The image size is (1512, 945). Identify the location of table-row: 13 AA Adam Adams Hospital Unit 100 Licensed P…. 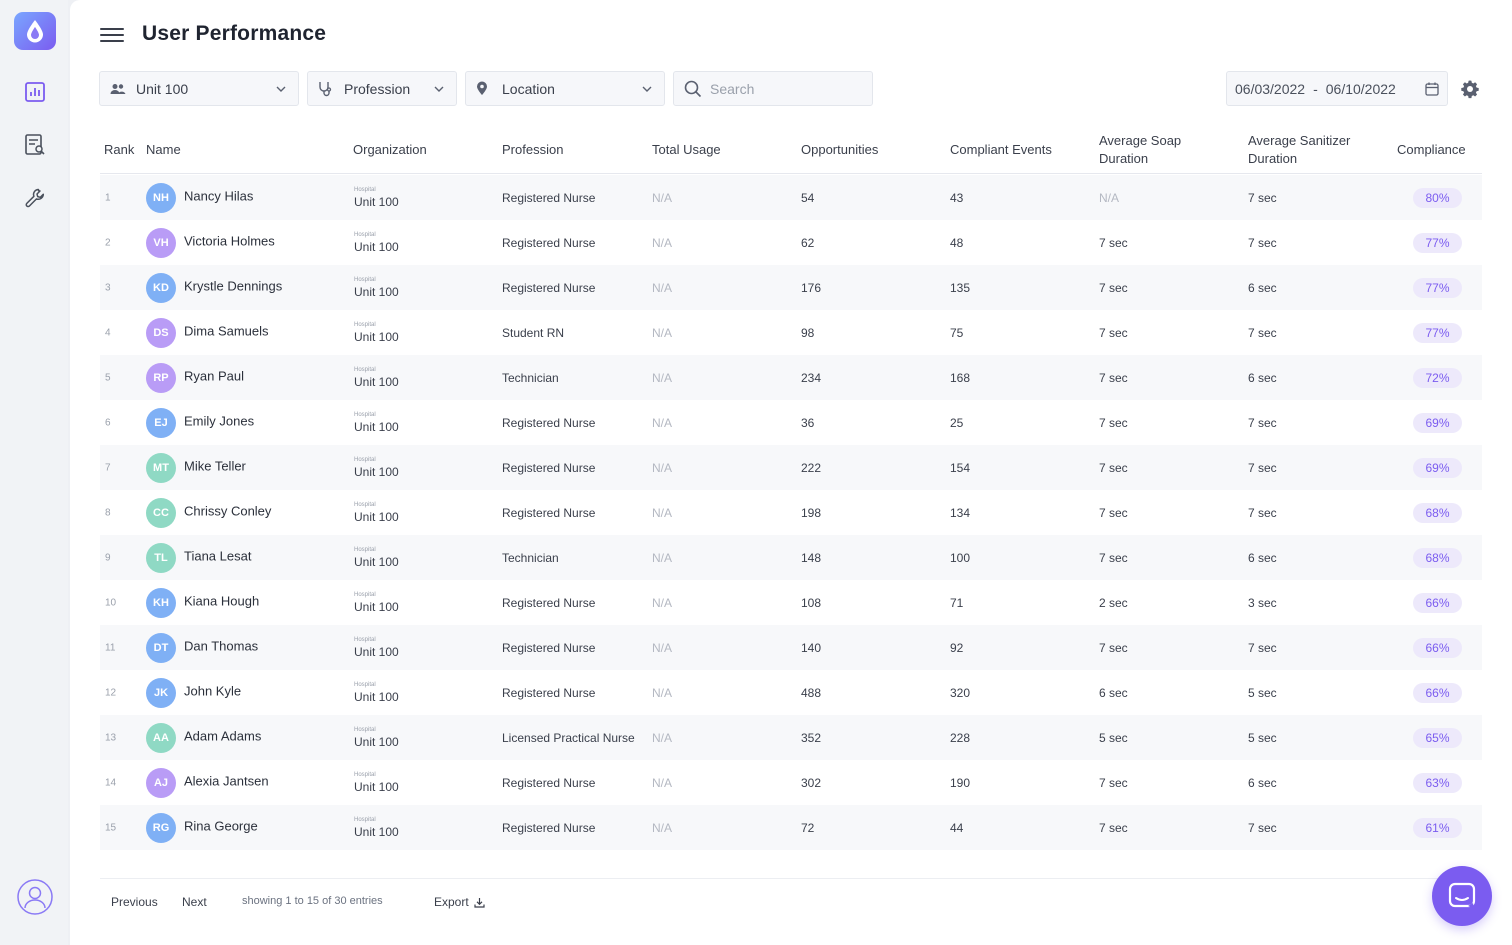
(791, 737).